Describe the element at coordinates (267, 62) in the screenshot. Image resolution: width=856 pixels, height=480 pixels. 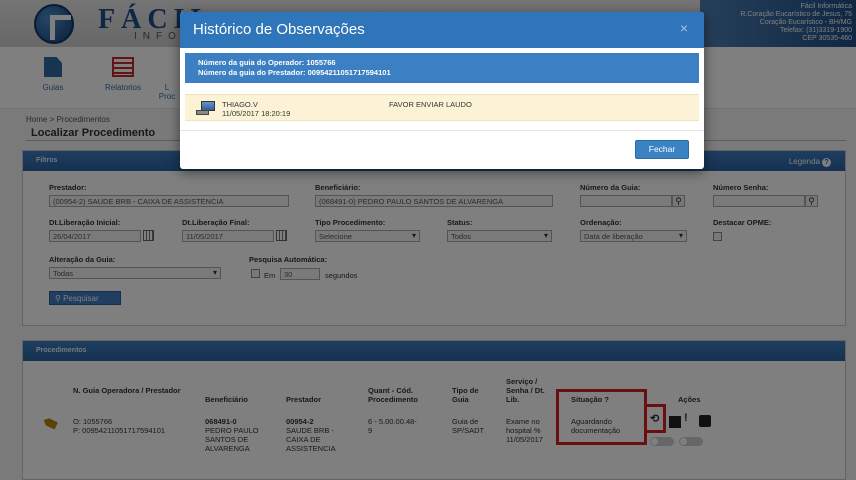
I see `guia-operador-text: Número da guia do Operador: 1055766` at that location.